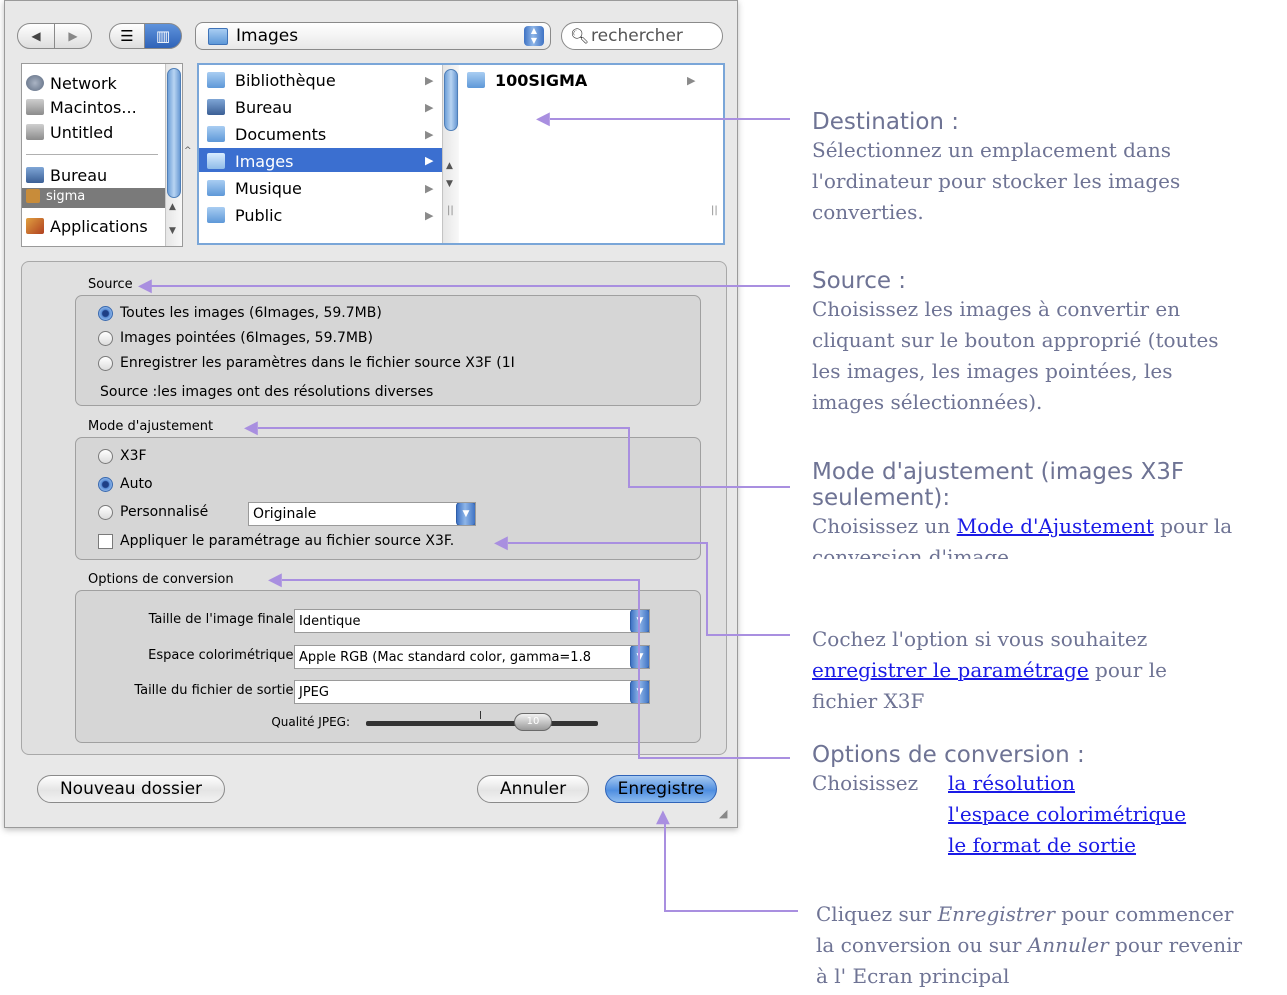 The image size is (1287, 995). Describe the element at coordinates (886, 122) in the screenshot. I see `annotation-title: Destination :` at that location.